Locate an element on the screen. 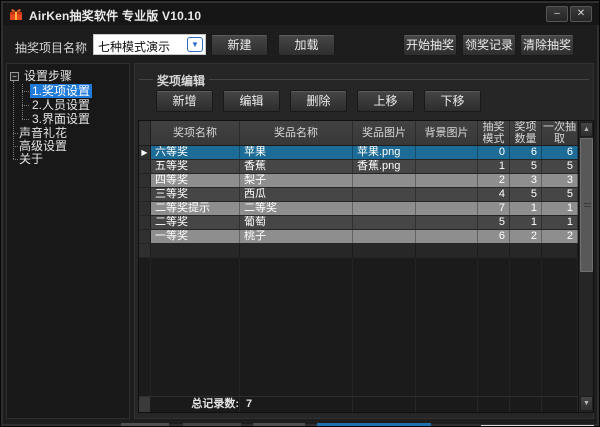 The image size is (600, 427). cell-prize-image: 苹果.png is located at coordinates (384, 152).